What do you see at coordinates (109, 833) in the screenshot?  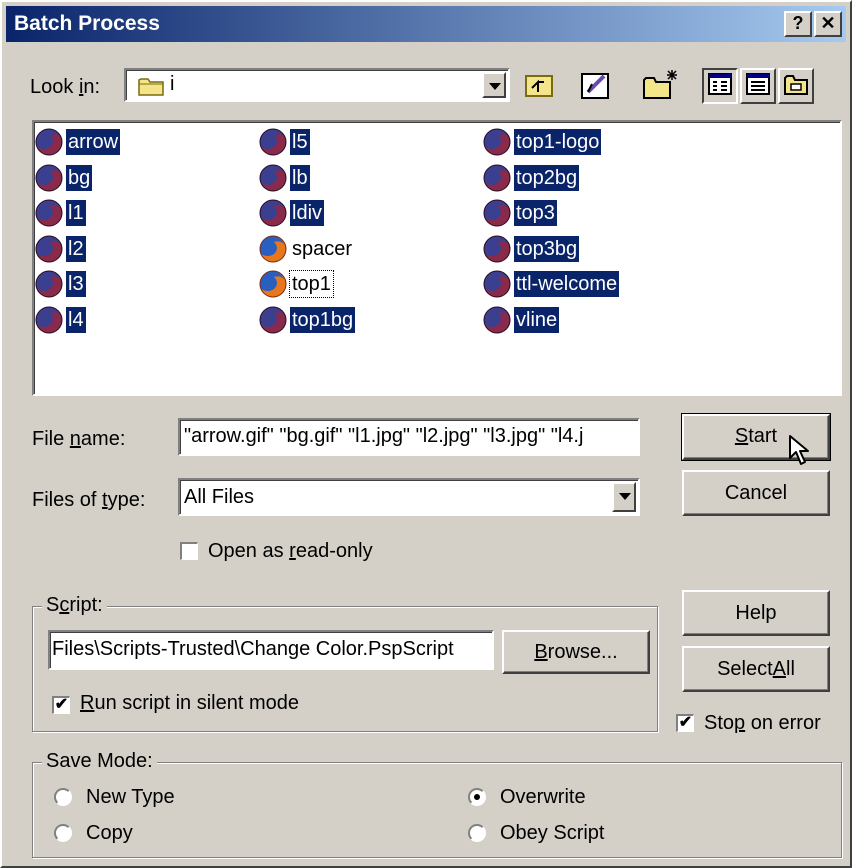 I see `copy-label: Copy` at bounding box center [109, 833].